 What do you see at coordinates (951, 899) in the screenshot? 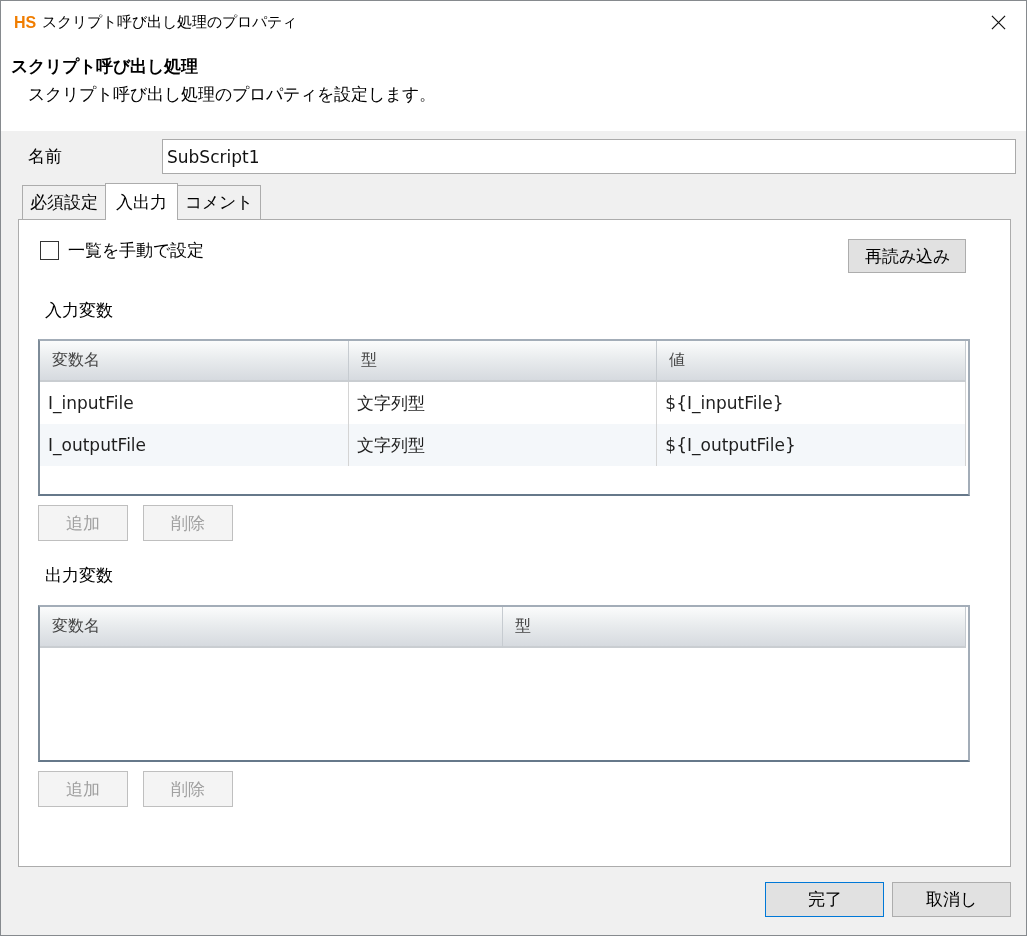
I see `cancel-button: 取消し` at bounding box center [951, 899].